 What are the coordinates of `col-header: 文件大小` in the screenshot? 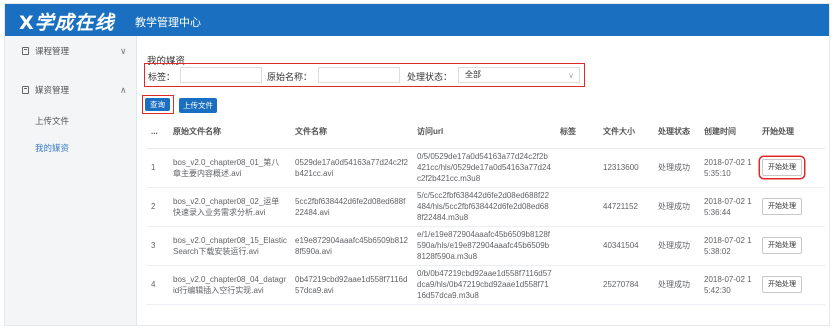 It's located at (626, 132).